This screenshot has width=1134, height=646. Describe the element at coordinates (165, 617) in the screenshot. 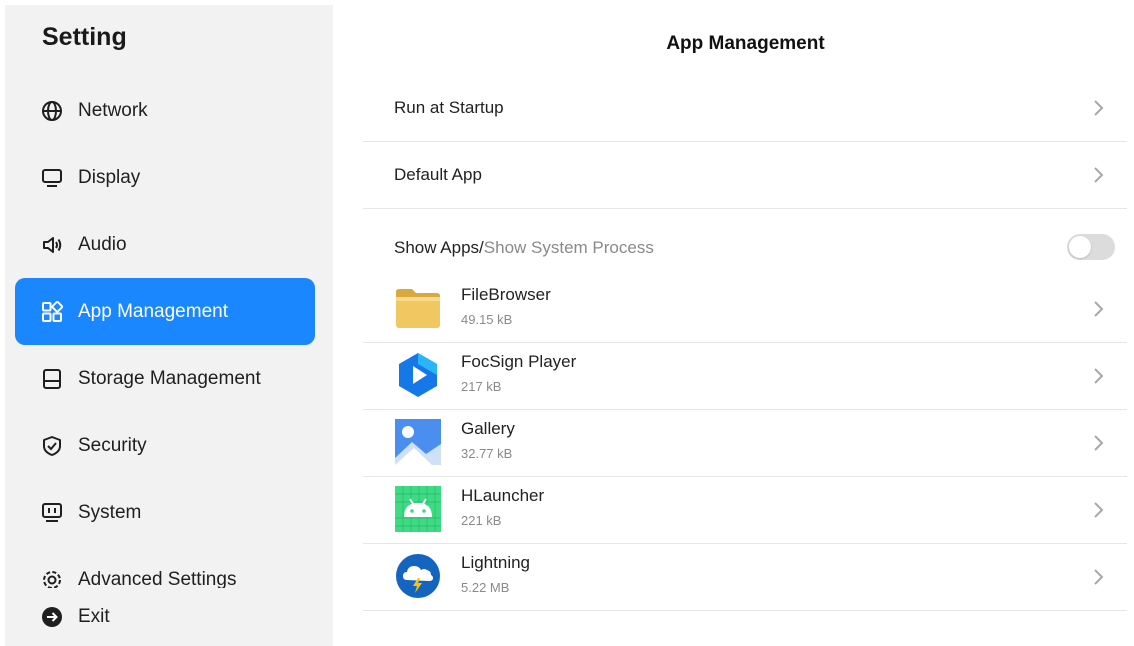

I see `exit-button: Exit` at that location.